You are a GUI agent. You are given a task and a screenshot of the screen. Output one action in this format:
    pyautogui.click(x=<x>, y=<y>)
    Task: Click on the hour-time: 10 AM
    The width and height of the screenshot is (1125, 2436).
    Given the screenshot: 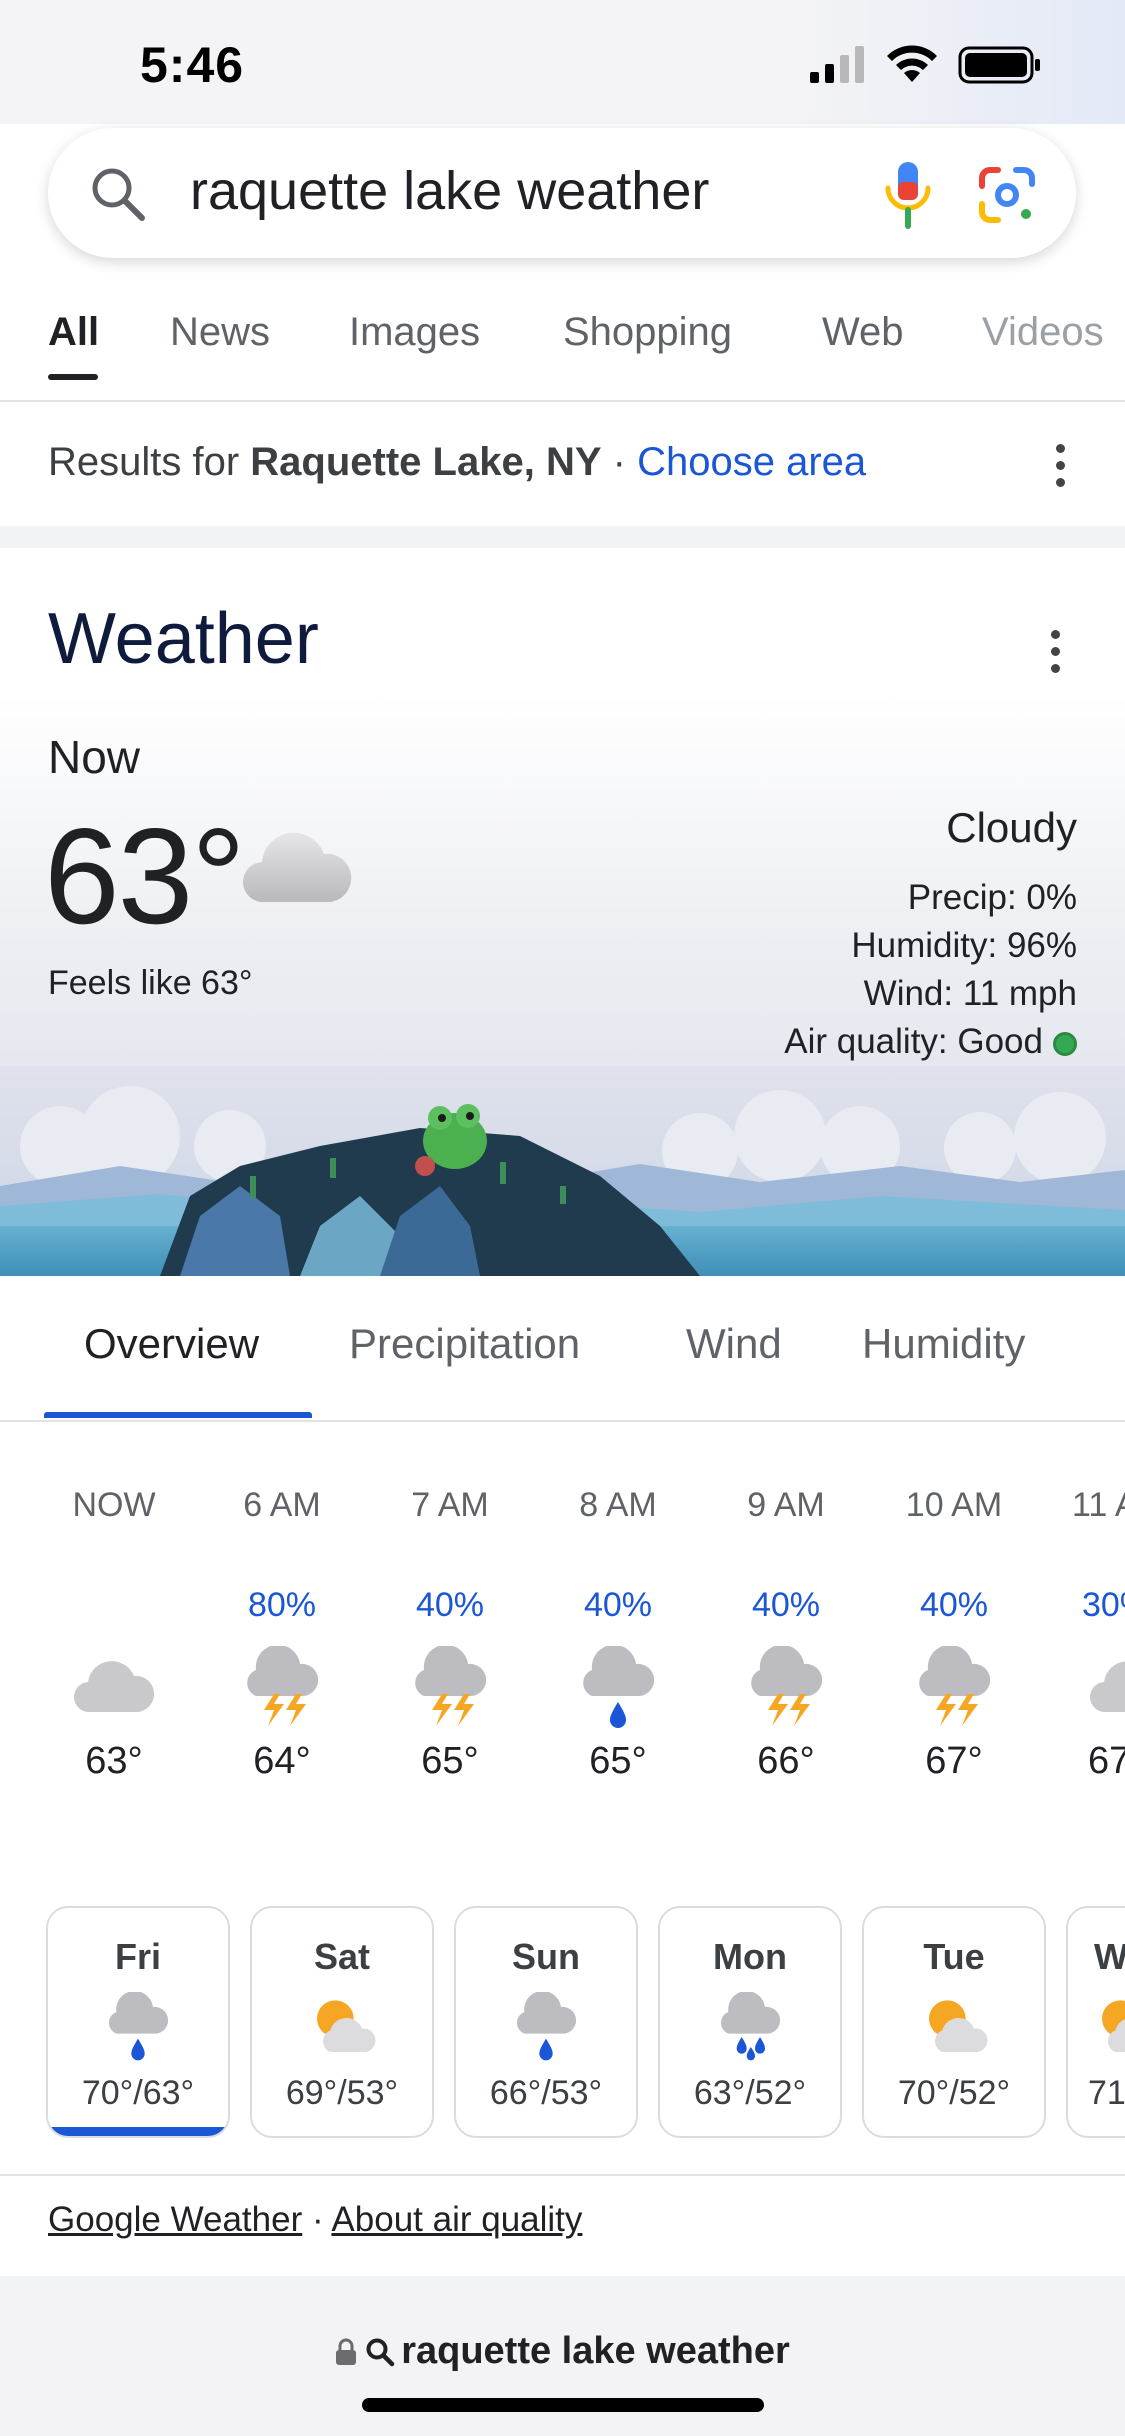 What is the action you would take?
    pyautogui.click(x=954, y=1505)
    